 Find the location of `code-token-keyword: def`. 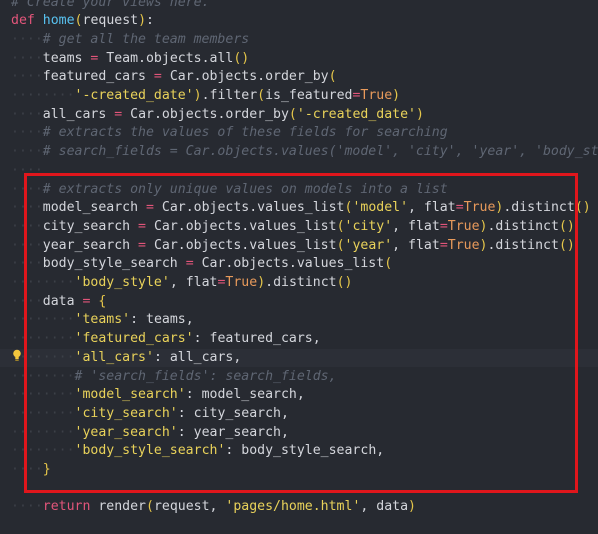

code-token-keyword: def is located at coordinates (23, 21).